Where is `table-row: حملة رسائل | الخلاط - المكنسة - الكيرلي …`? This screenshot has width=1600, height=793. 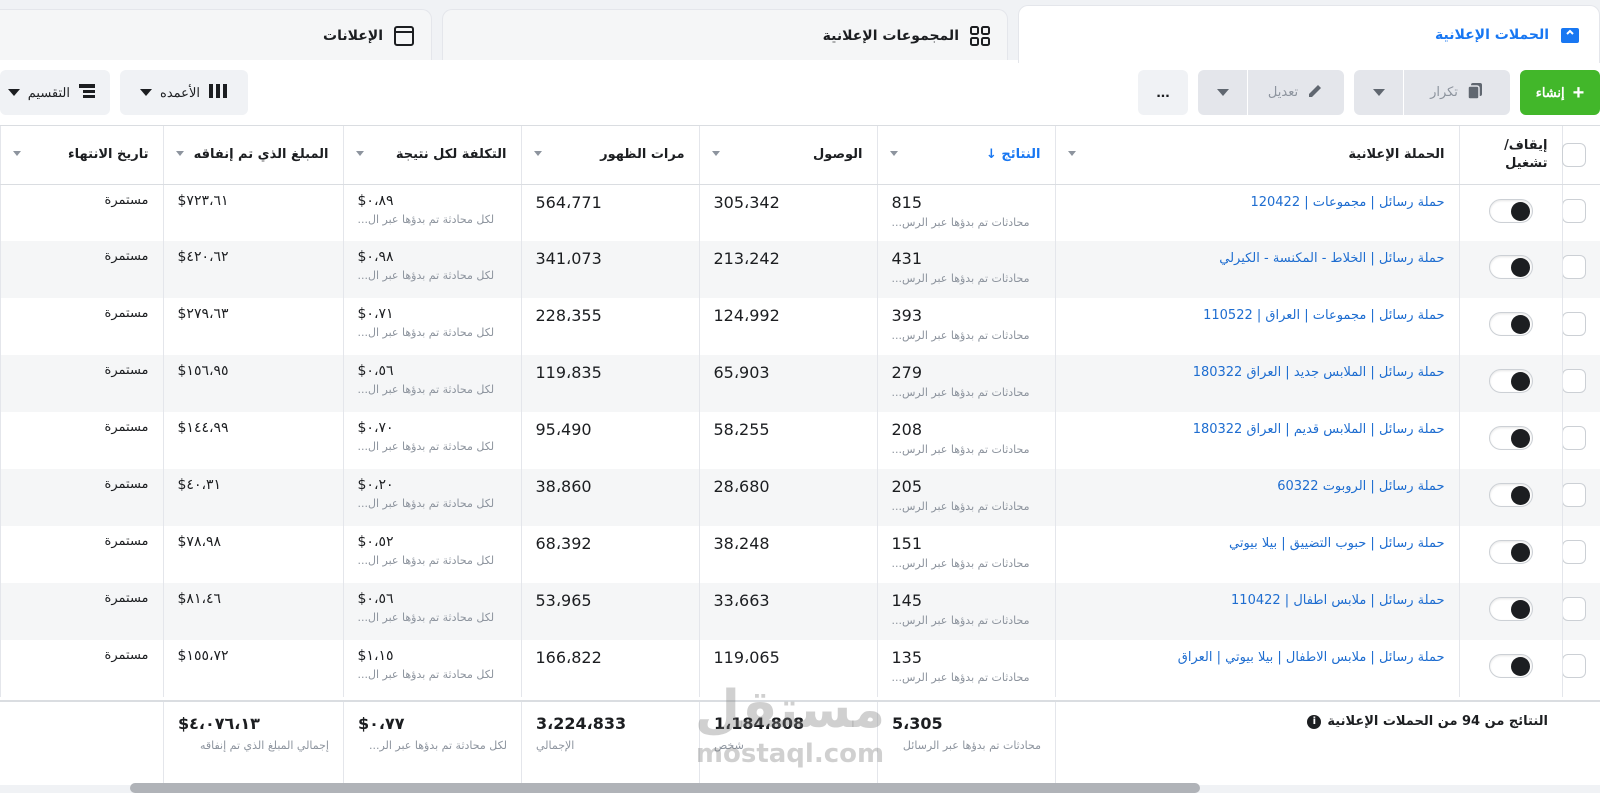
table-row: حملة رسائل | الخلاط - المكنسة - الكيرلي … is located at coordinates (800, 269).